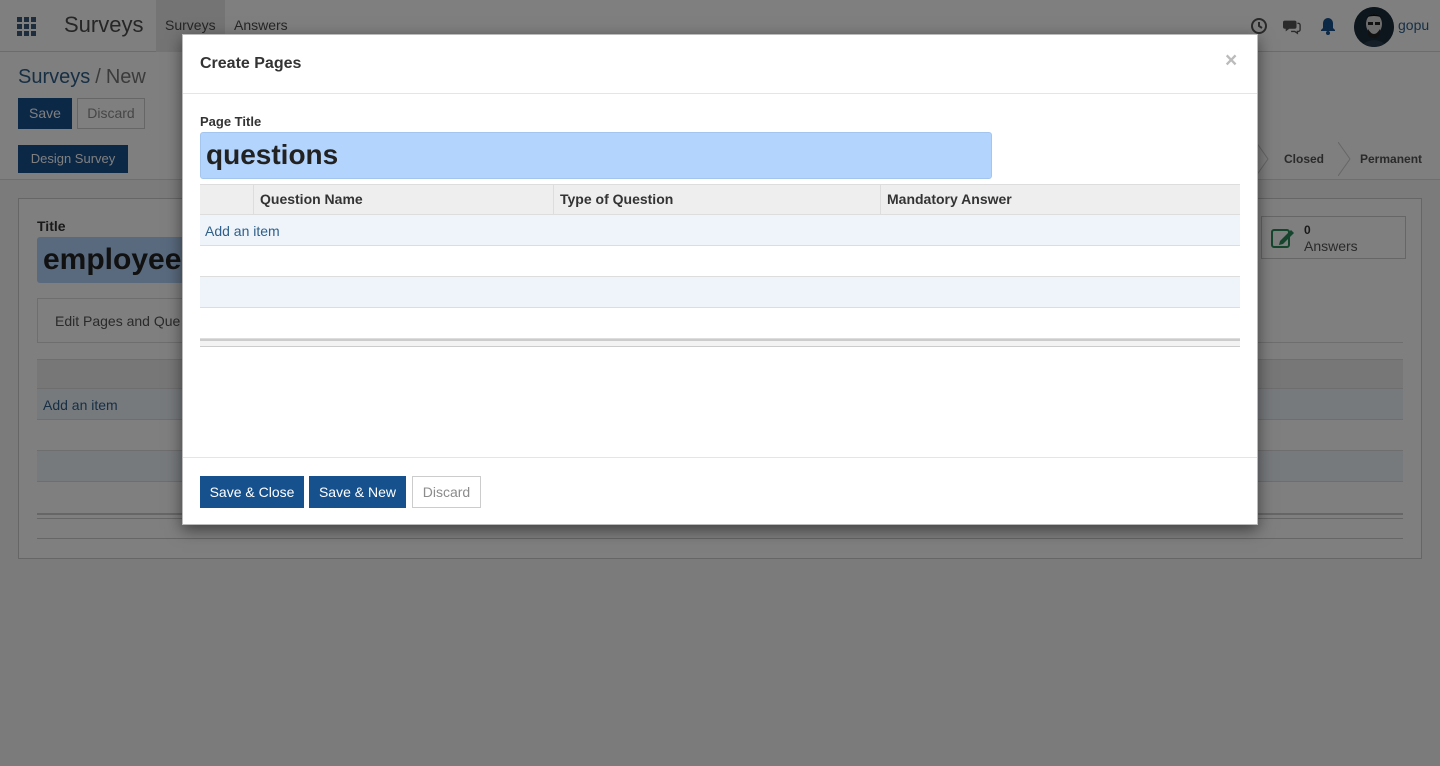 Image resolution: width=1440 pixels, height=766 pixels. Describe the element at coordinates (251, 63) in the screenshot. I see `modal-title: Create Pages` at that location.